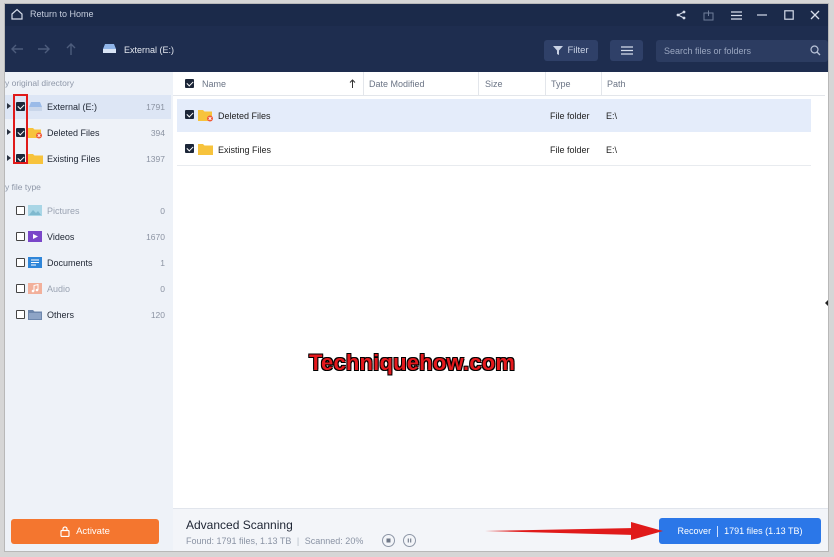 Image resolution: width=834 pixels, height=557 pixels. I want to click on toolbar: External (E:) Filter, so click(416, 49).